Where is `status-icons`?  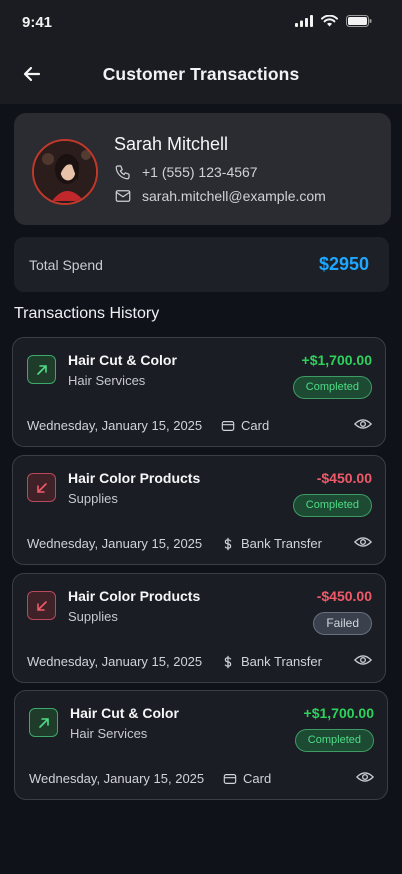 status-icons is located at coordinates (333, 21).